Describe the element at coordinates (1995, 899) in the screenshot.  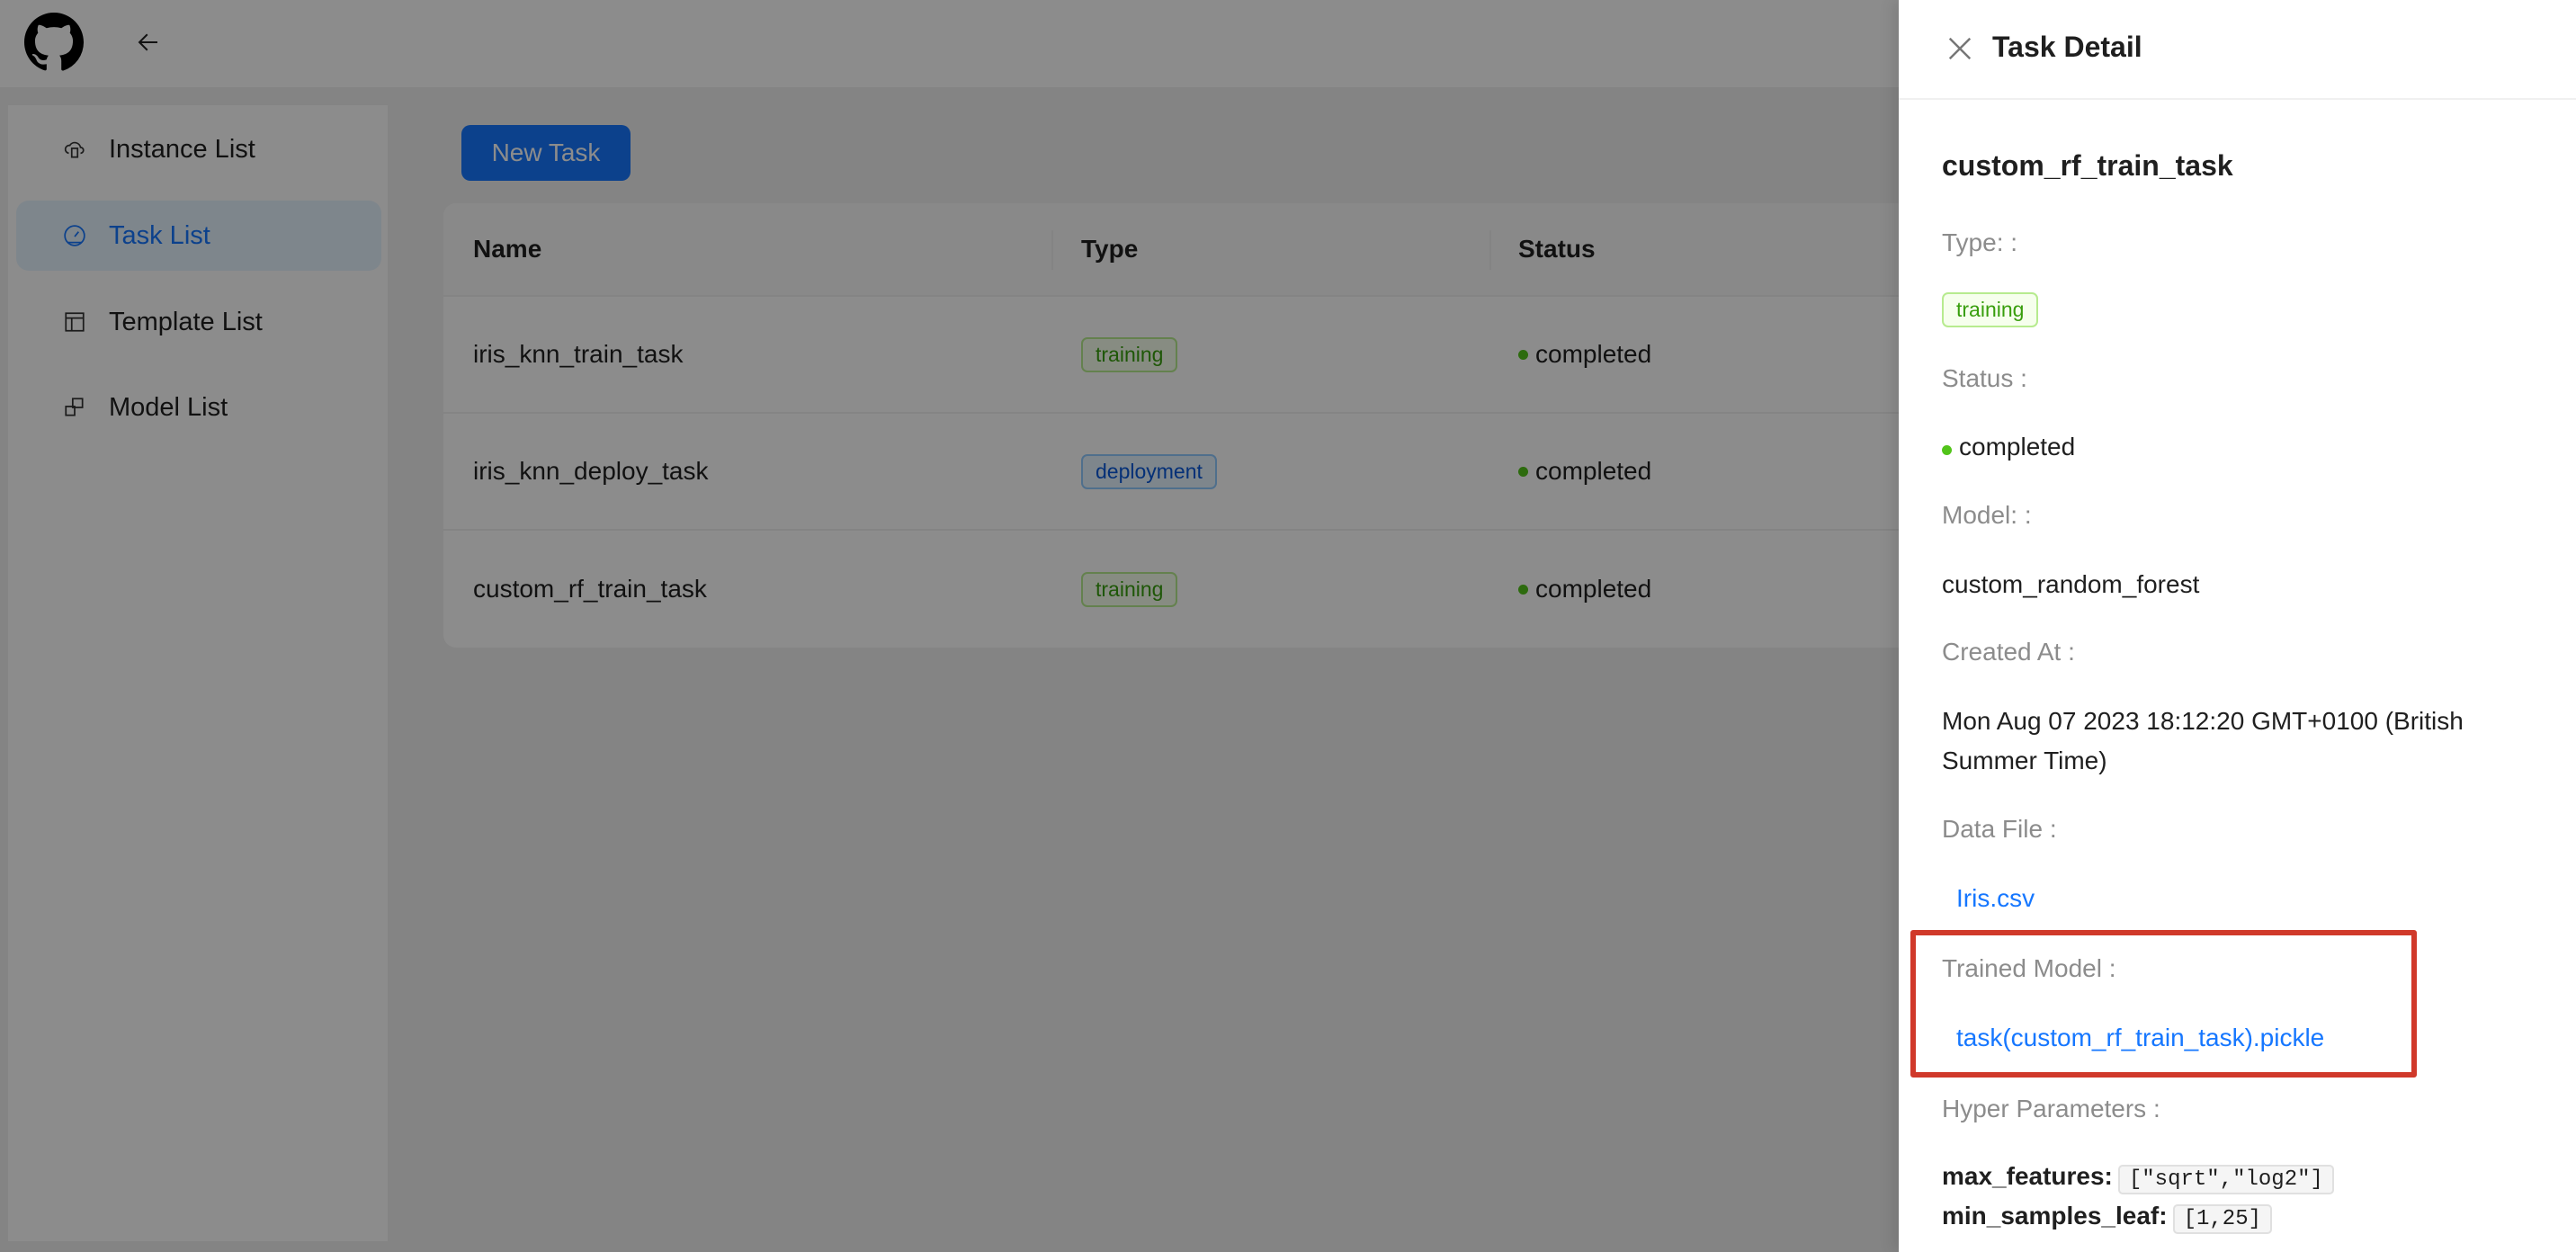
I see `data-file-link: Iris.csv` at that location.